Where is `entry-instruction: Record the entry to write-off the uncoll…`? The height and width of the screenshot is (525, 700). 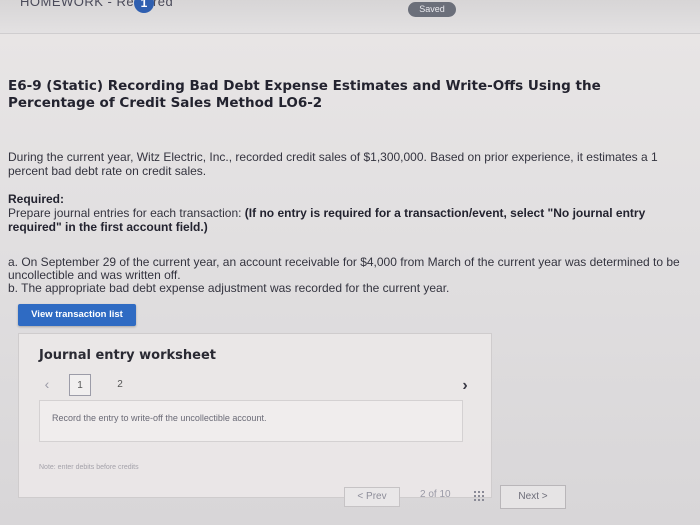
entry-instruction: Record the entry to write-off the uncoll… is located at coordinates (159, 418).